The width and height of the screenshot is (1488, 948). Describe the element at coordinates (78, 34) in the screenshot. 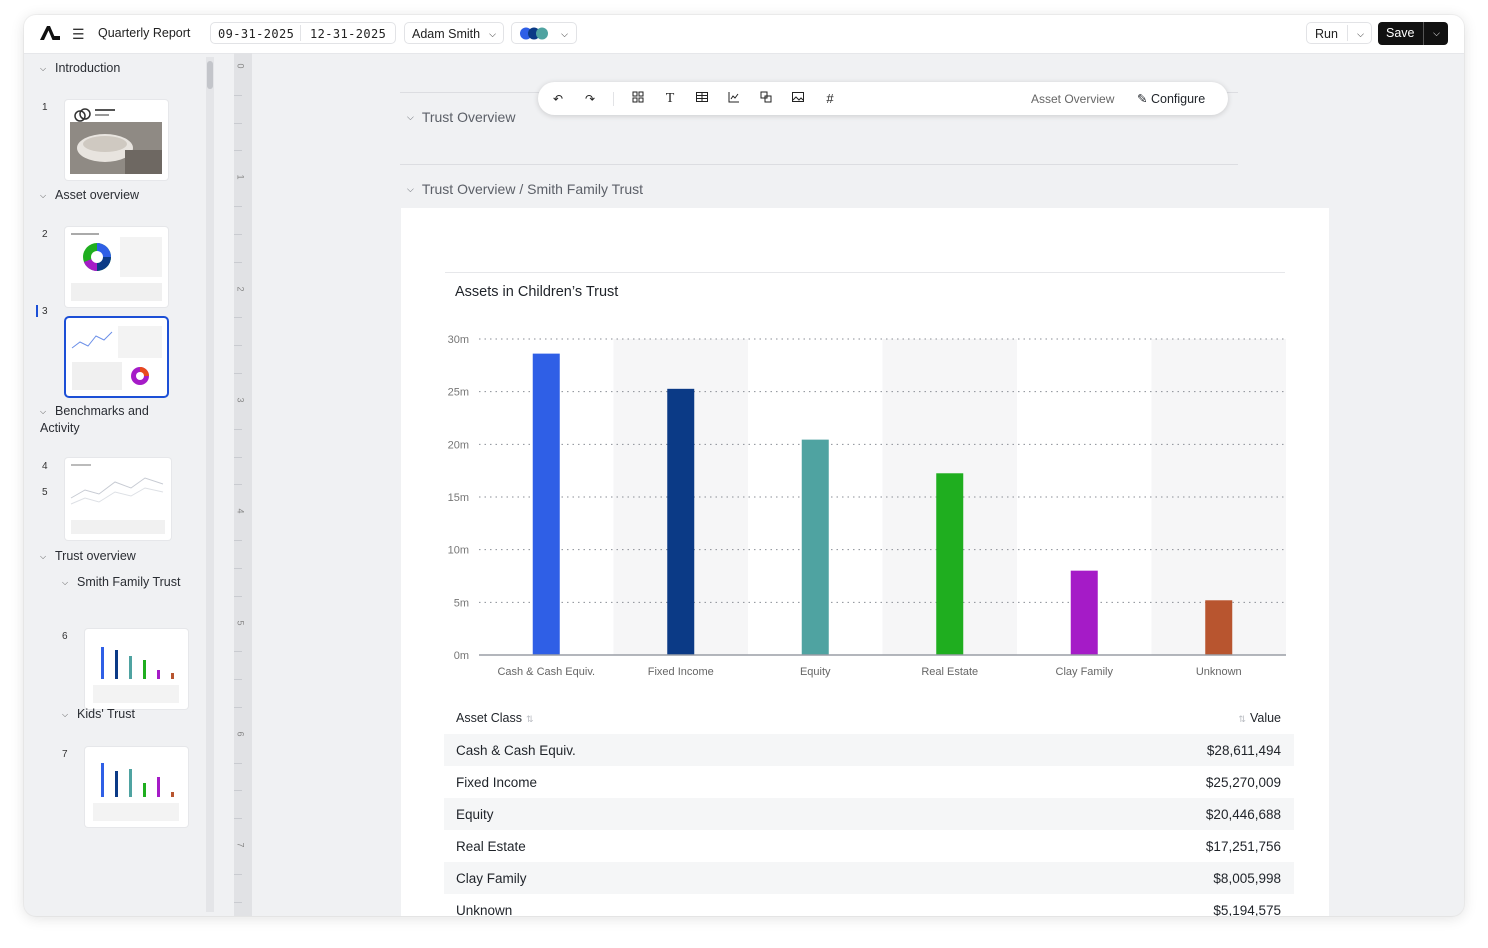

I see `hamburger-menu-icon: ☰` at that location.